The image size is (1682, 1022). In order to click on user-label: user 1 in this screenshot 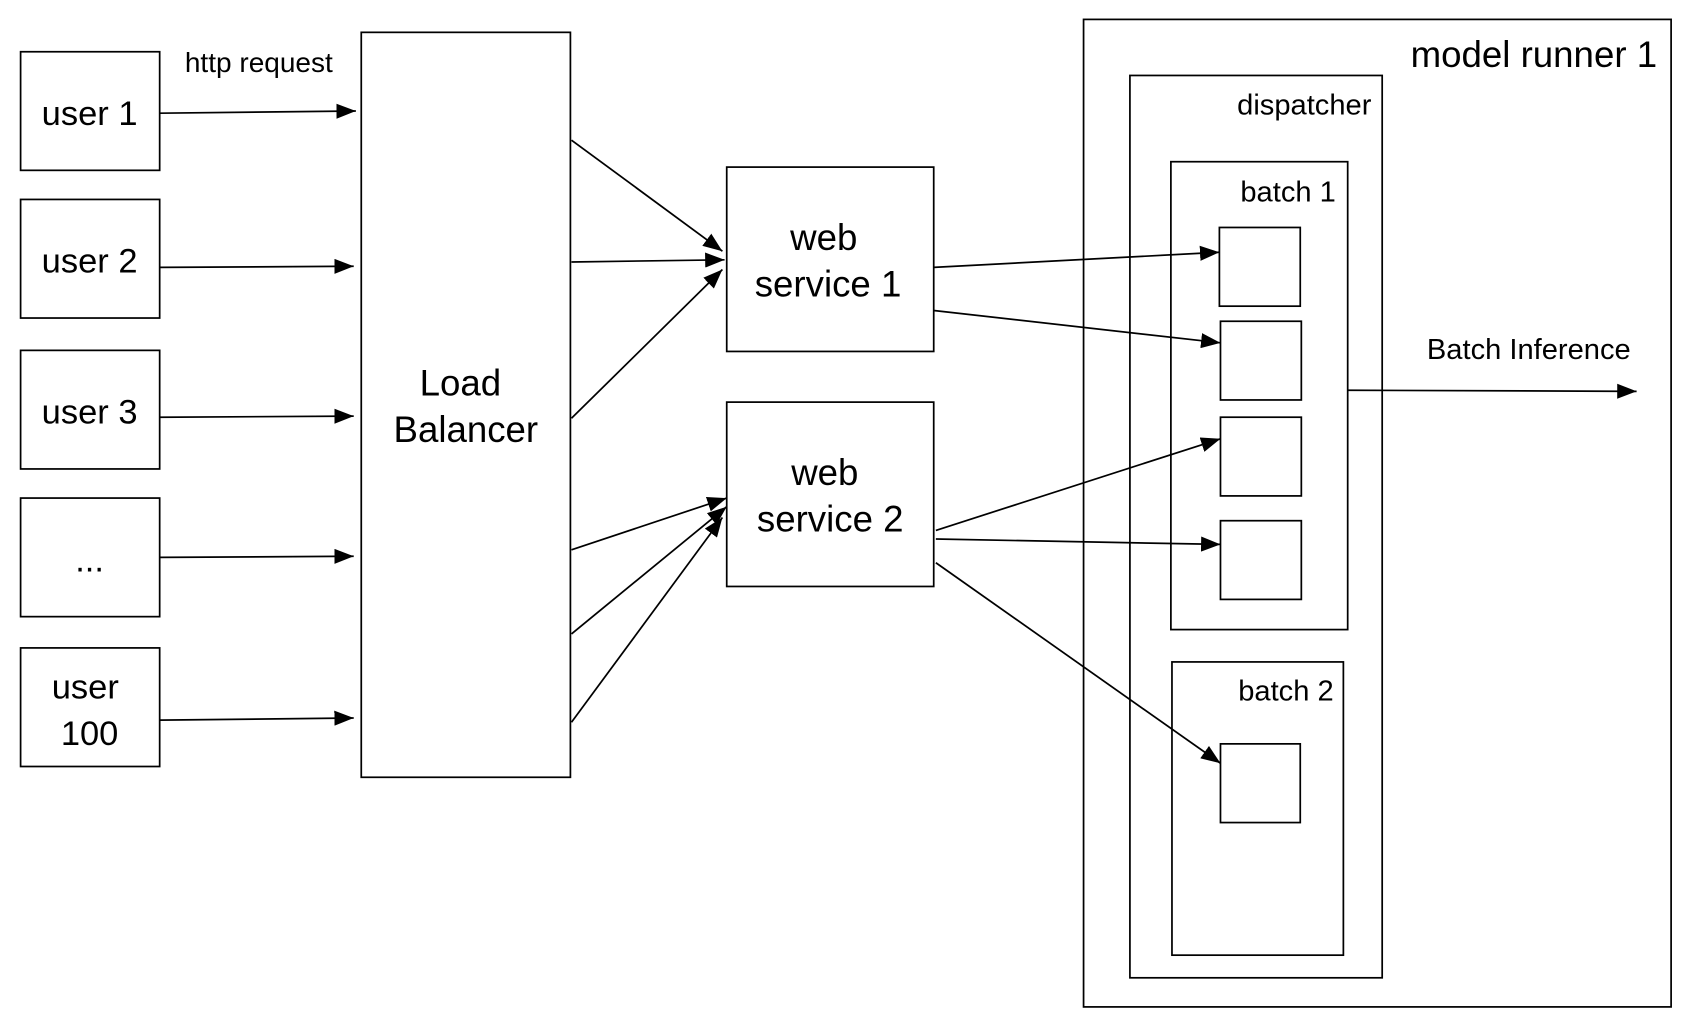, I will do `click(90, 114)`.